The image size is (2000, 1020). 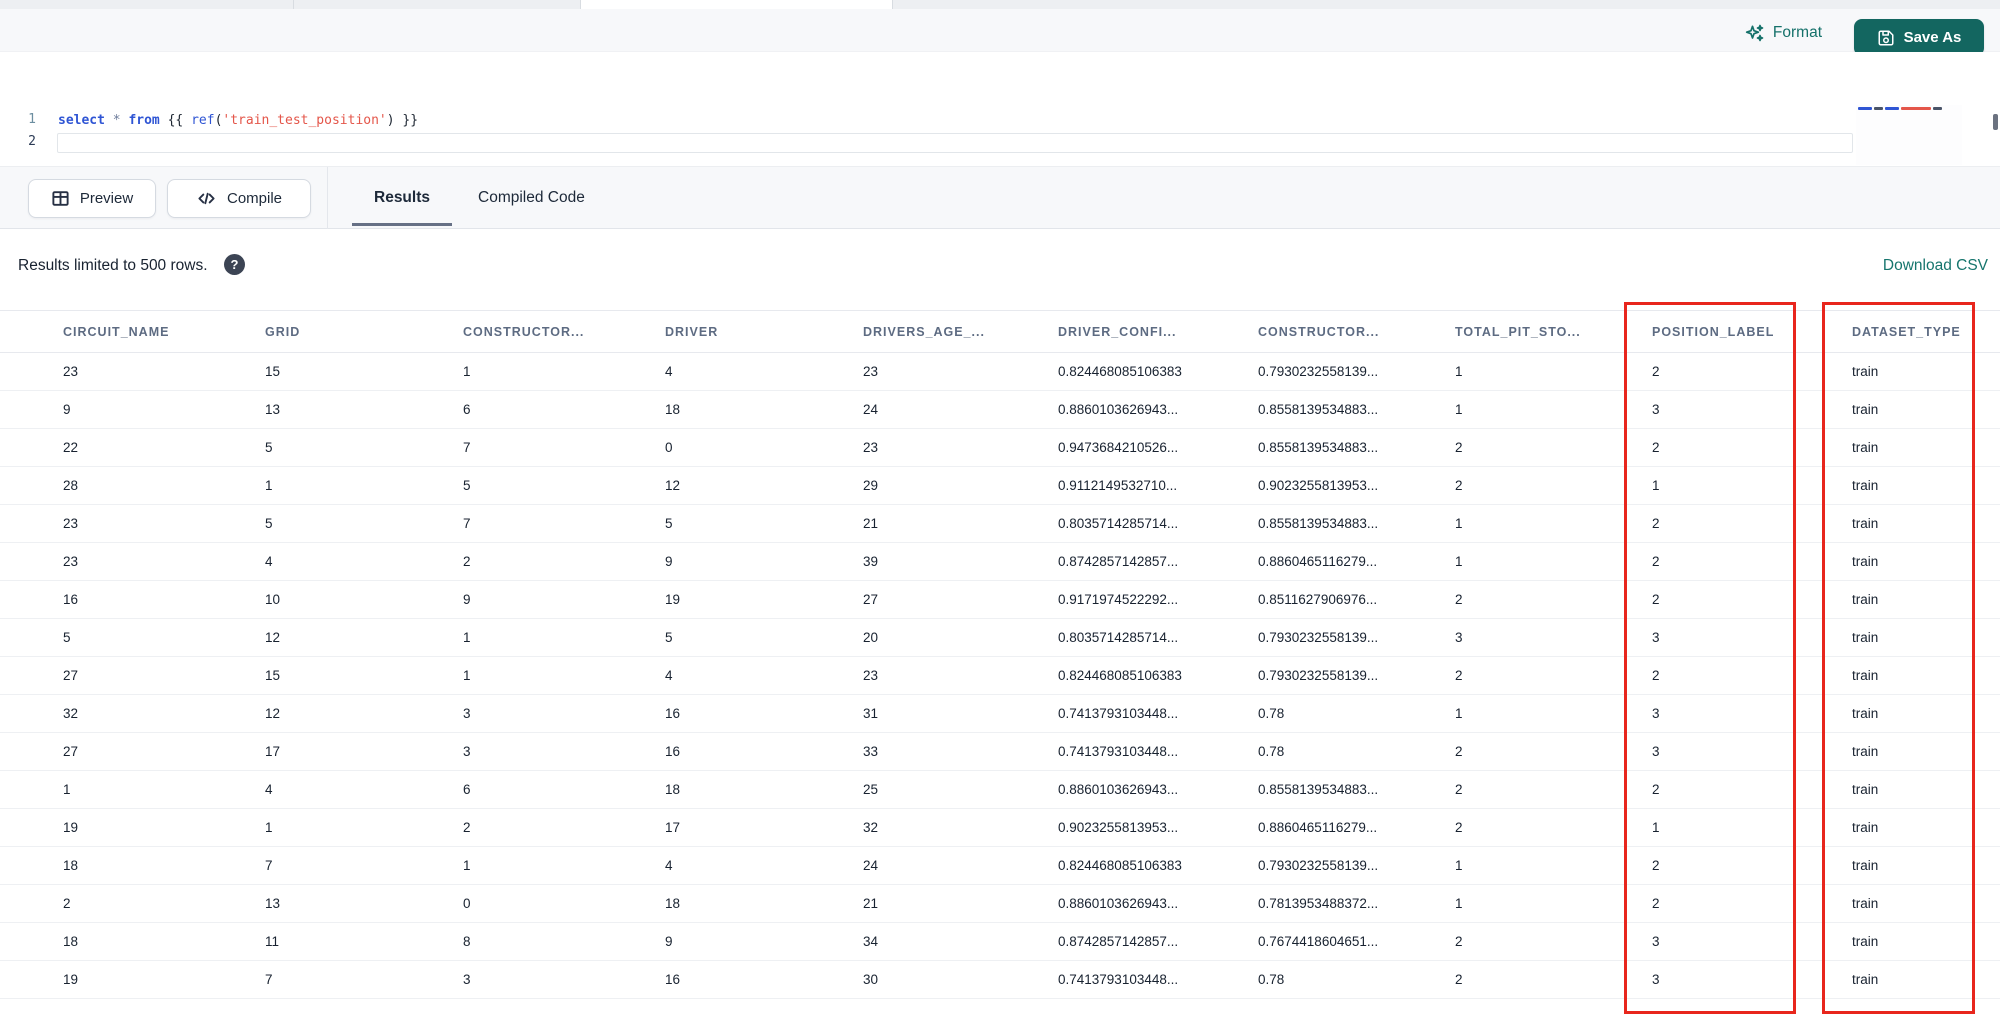 What do you see at coordinates (239, 198) in the screenshot?
I see `compile-button: Compile` at bounding box center [239, 198].